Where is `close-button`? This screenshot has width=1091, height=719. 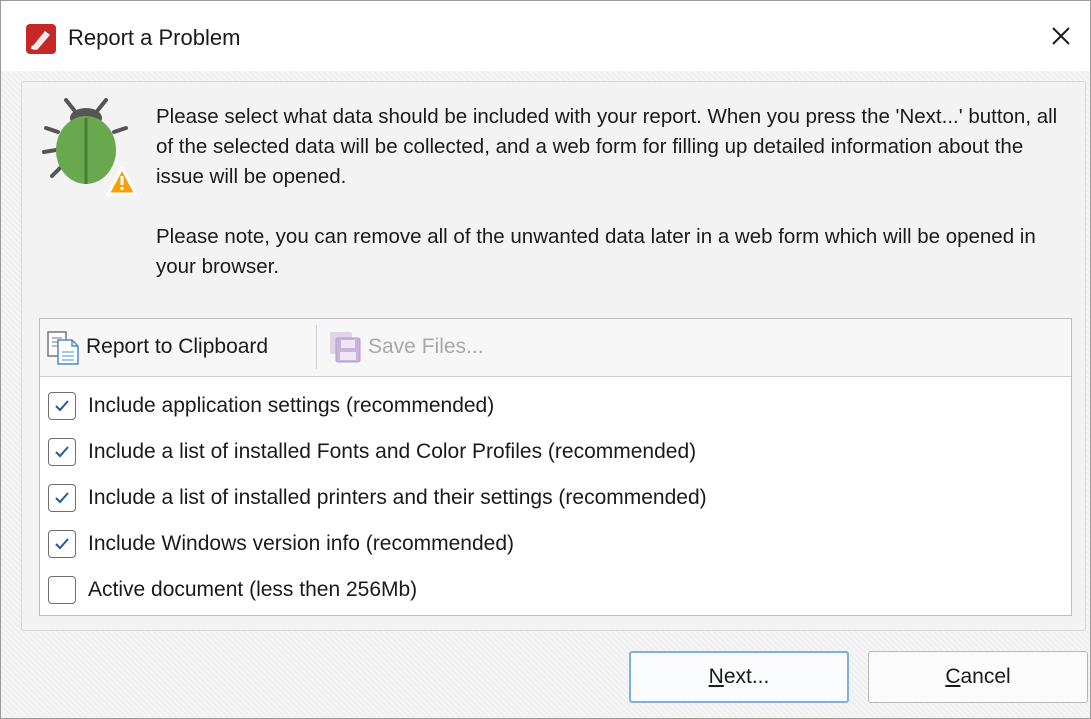
close-button is located at coordinates (1061, 36).